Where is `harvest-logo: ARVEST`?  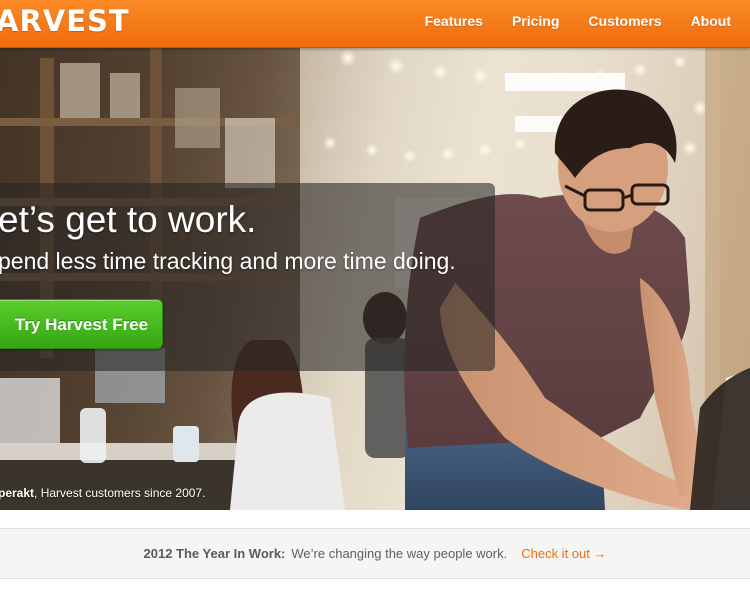
harvest-logo: ARVEST is located at coordinates (65, 21).